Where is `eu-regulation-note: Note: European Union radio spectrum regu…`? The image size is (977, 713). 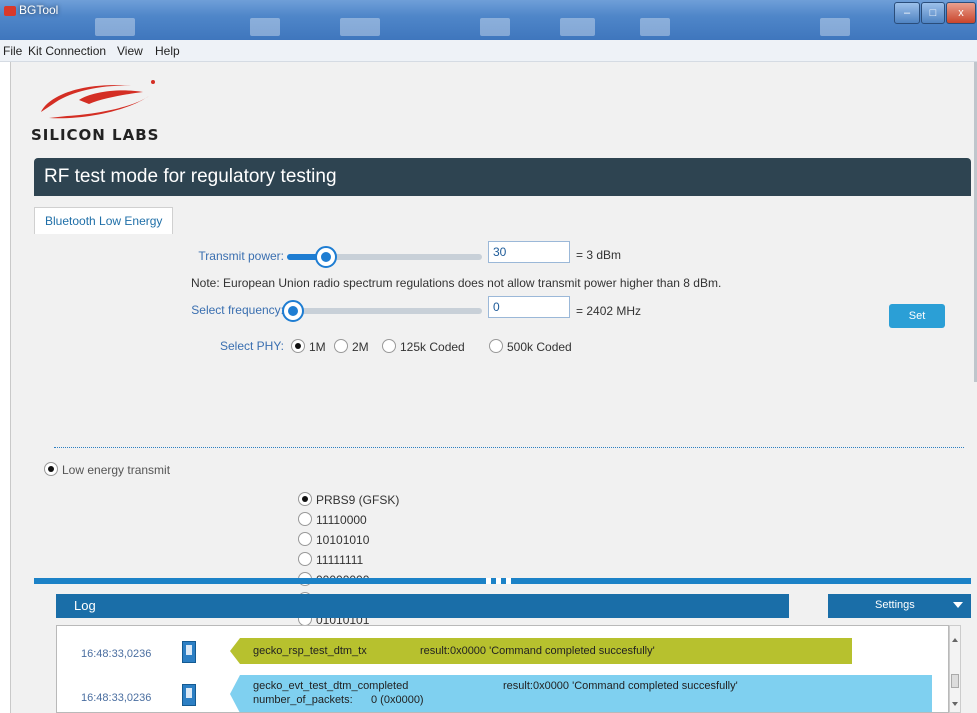 eu-regulation-note: Note: European Union radio spectrum regu… is located at coordinates (456, 283).